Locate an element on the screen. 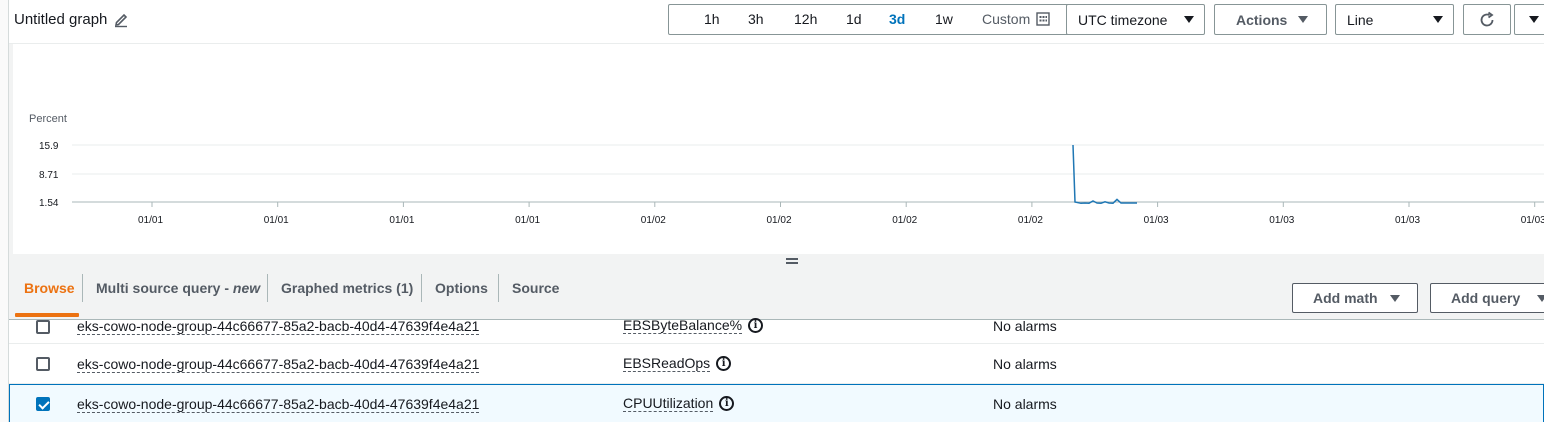  tab-source: Source is located at coordinates (535, 288).